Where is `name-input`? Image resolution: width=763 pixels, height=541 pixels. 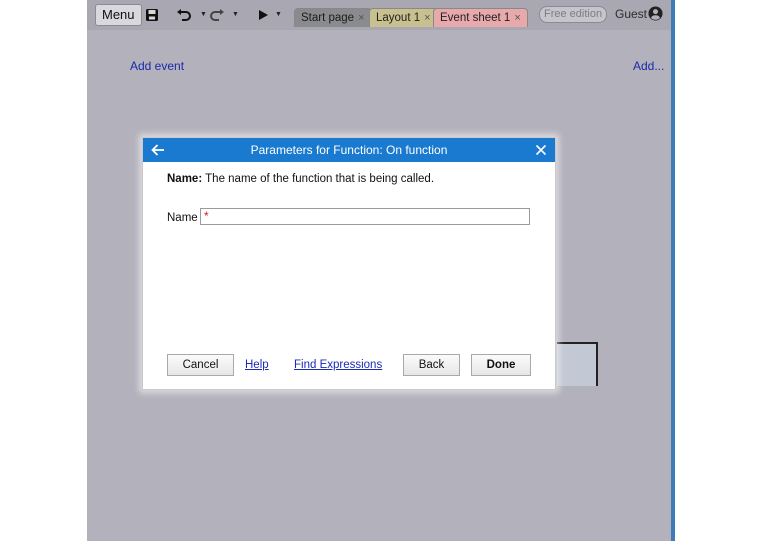
name-input is located at coordinates (365, 216).